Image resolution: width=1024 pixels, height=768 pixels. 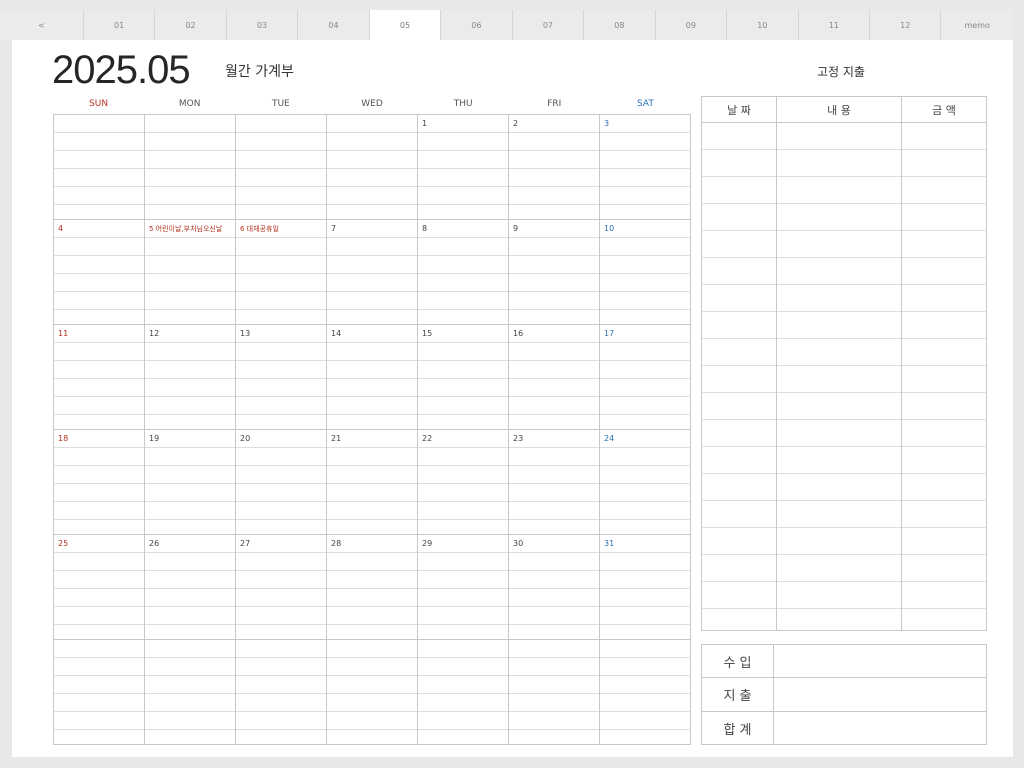 I want to click on calendar-day-cell: 14, so click(x=372, y=377).